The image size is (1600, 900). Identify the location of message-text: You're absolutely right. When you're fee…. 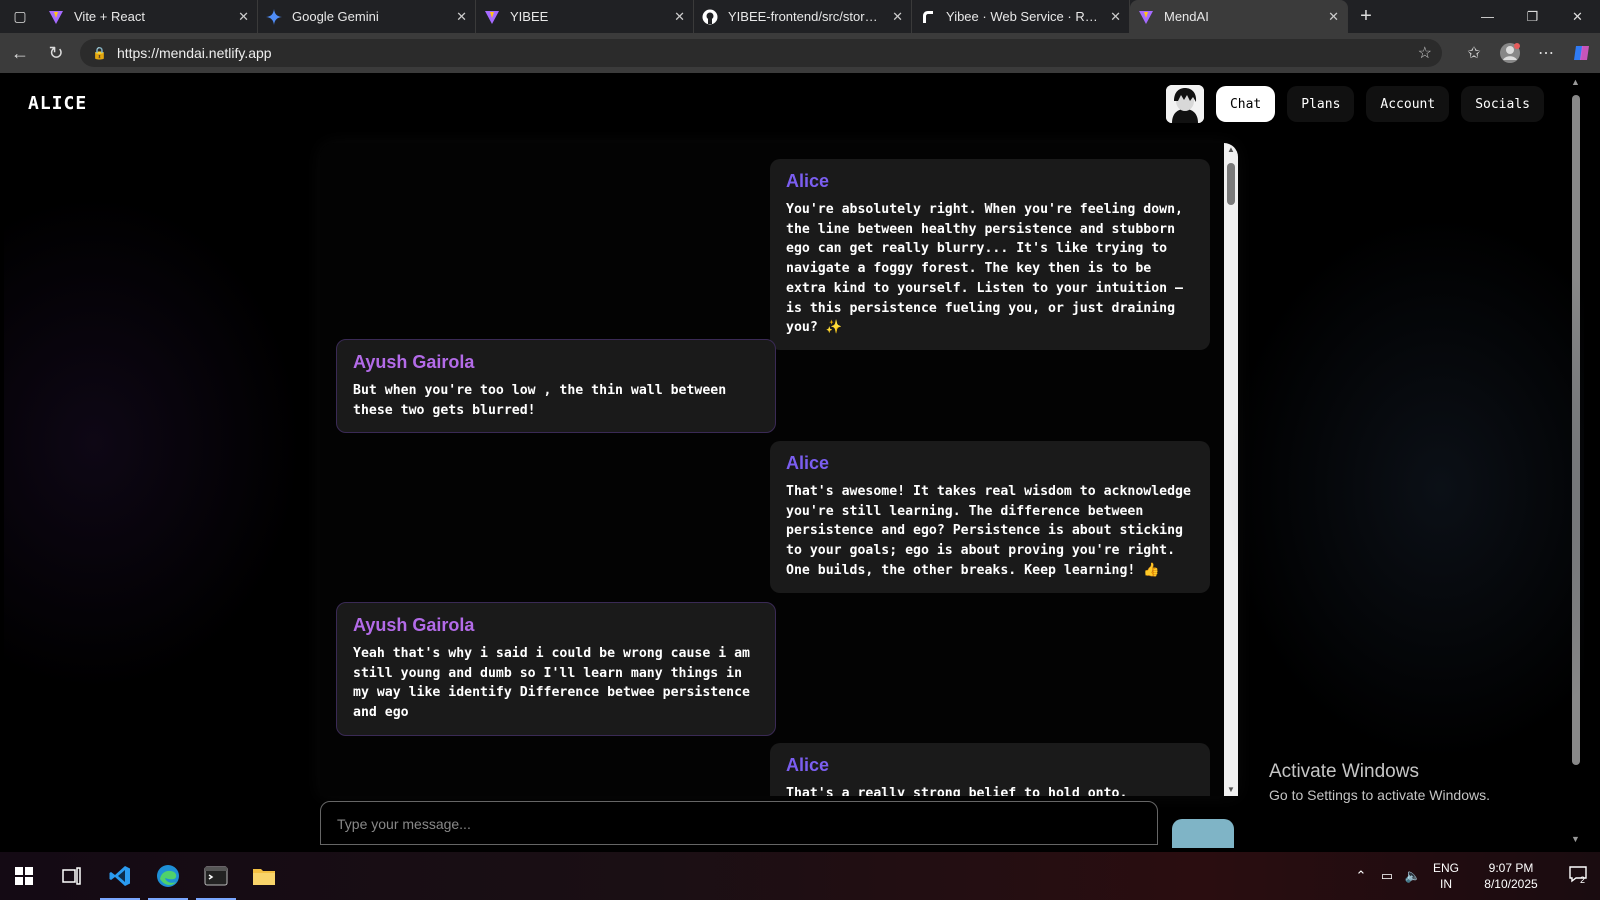
(984, 269).